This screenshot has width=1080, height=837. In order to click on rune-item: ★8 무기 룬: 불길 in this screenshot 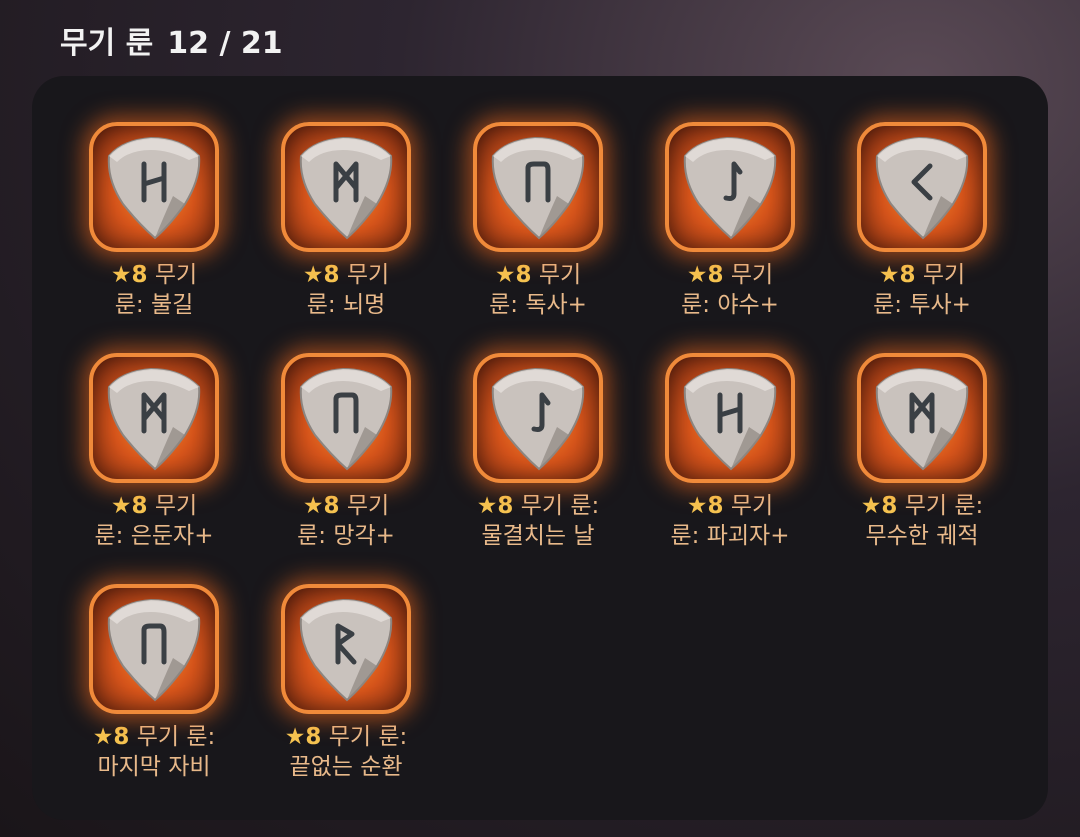, I will do `click(154, 237)`.